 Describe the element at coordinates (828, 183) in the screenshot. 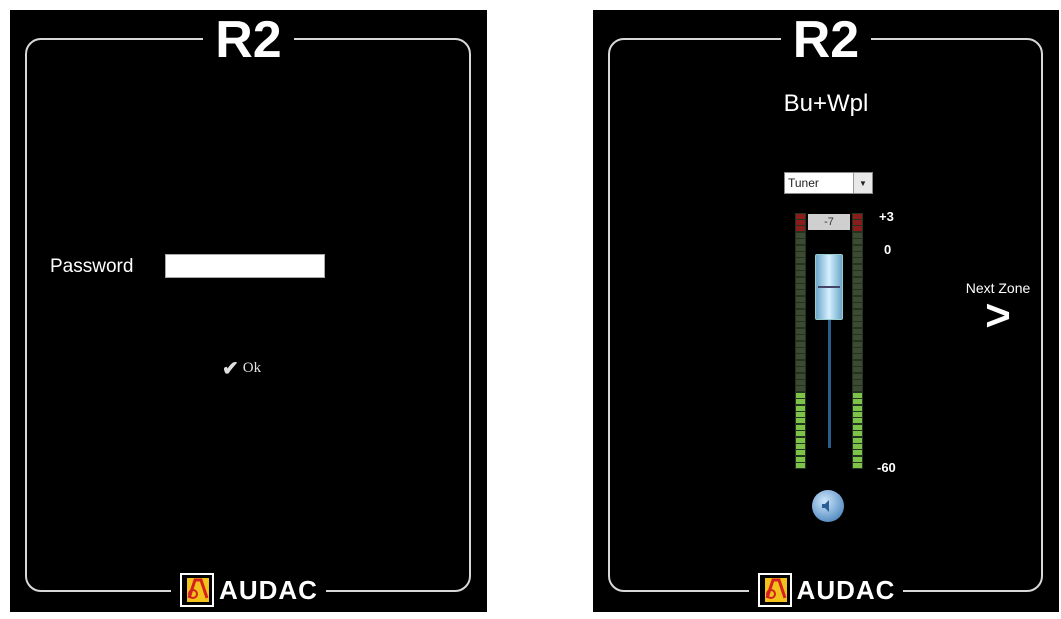

I see `source-select: Tuner ▼` at that location.